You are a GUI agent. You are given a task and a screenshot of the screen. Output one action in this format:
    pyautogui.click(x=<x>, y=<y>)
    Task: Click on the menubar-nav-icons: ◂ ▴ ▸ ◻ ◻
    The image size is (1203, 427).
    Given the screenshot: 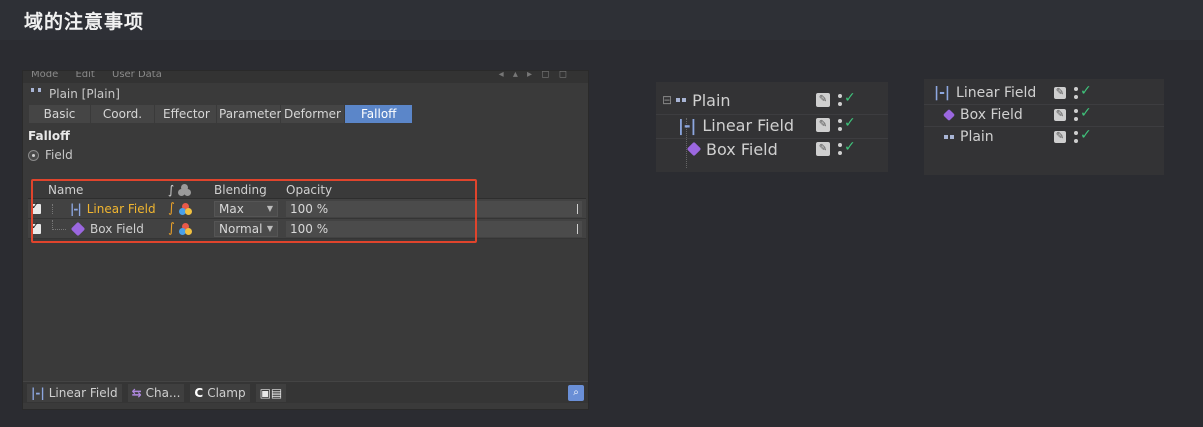 What is the action you would take?
    pyautogui.click(x=534, y=75)
    